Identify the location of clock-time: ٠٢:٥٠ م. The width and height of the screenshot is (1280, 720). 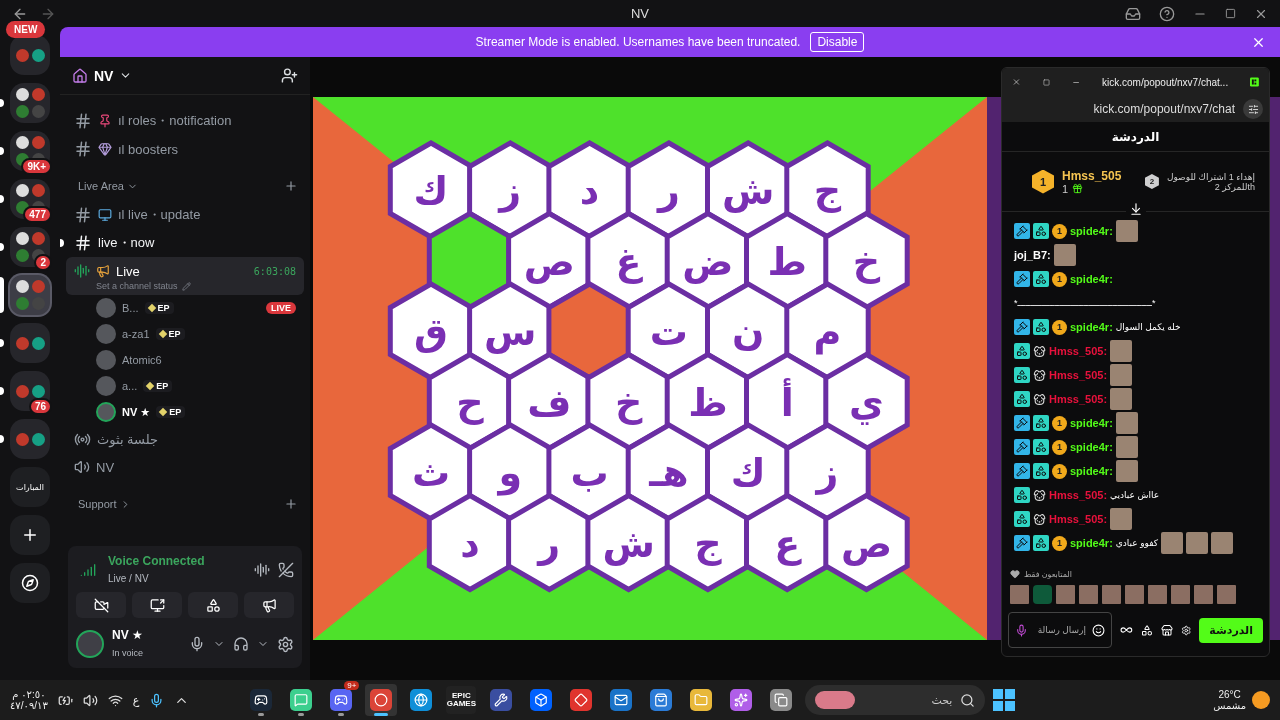
(29, 694).